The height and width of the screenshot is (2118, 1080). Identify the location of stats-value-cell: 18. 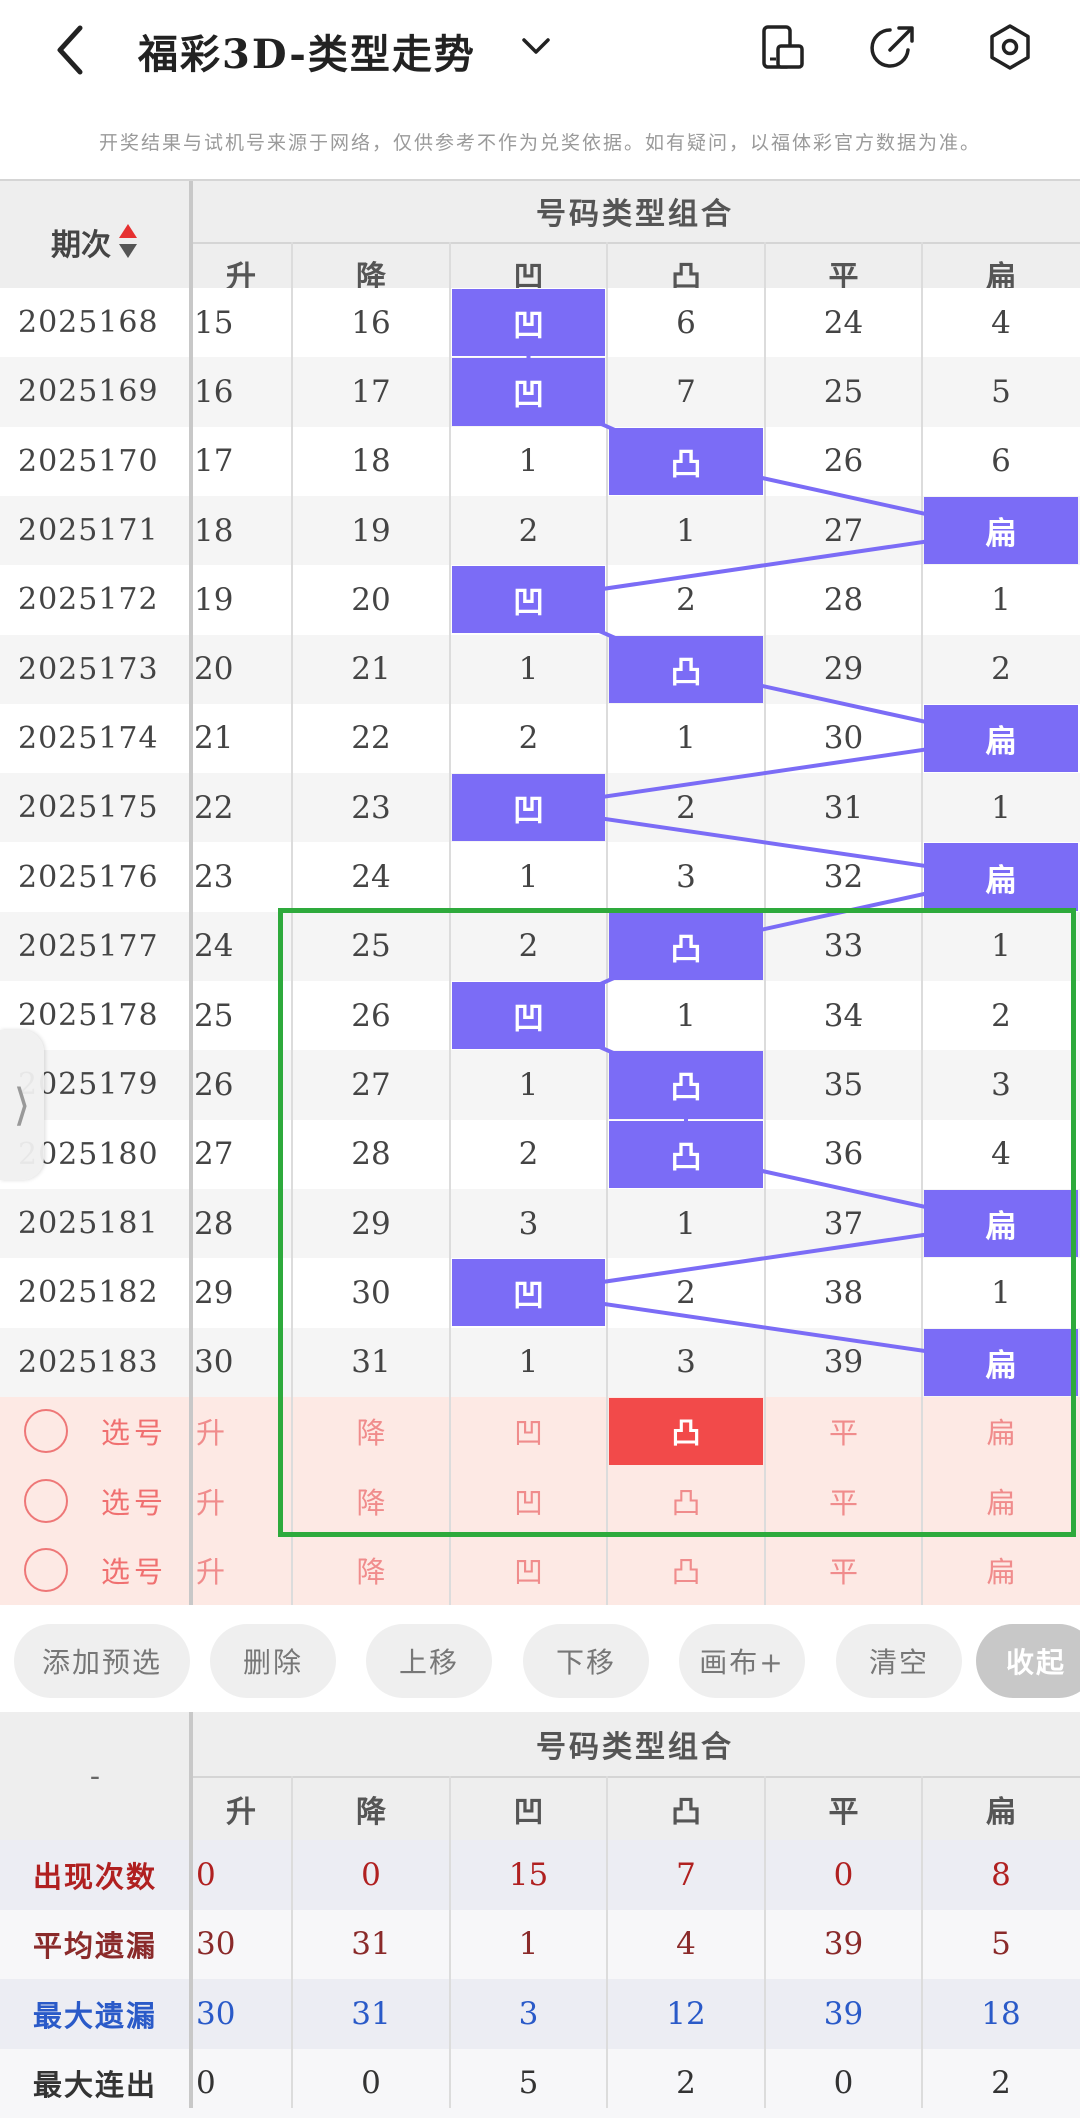
(1001, 2014).